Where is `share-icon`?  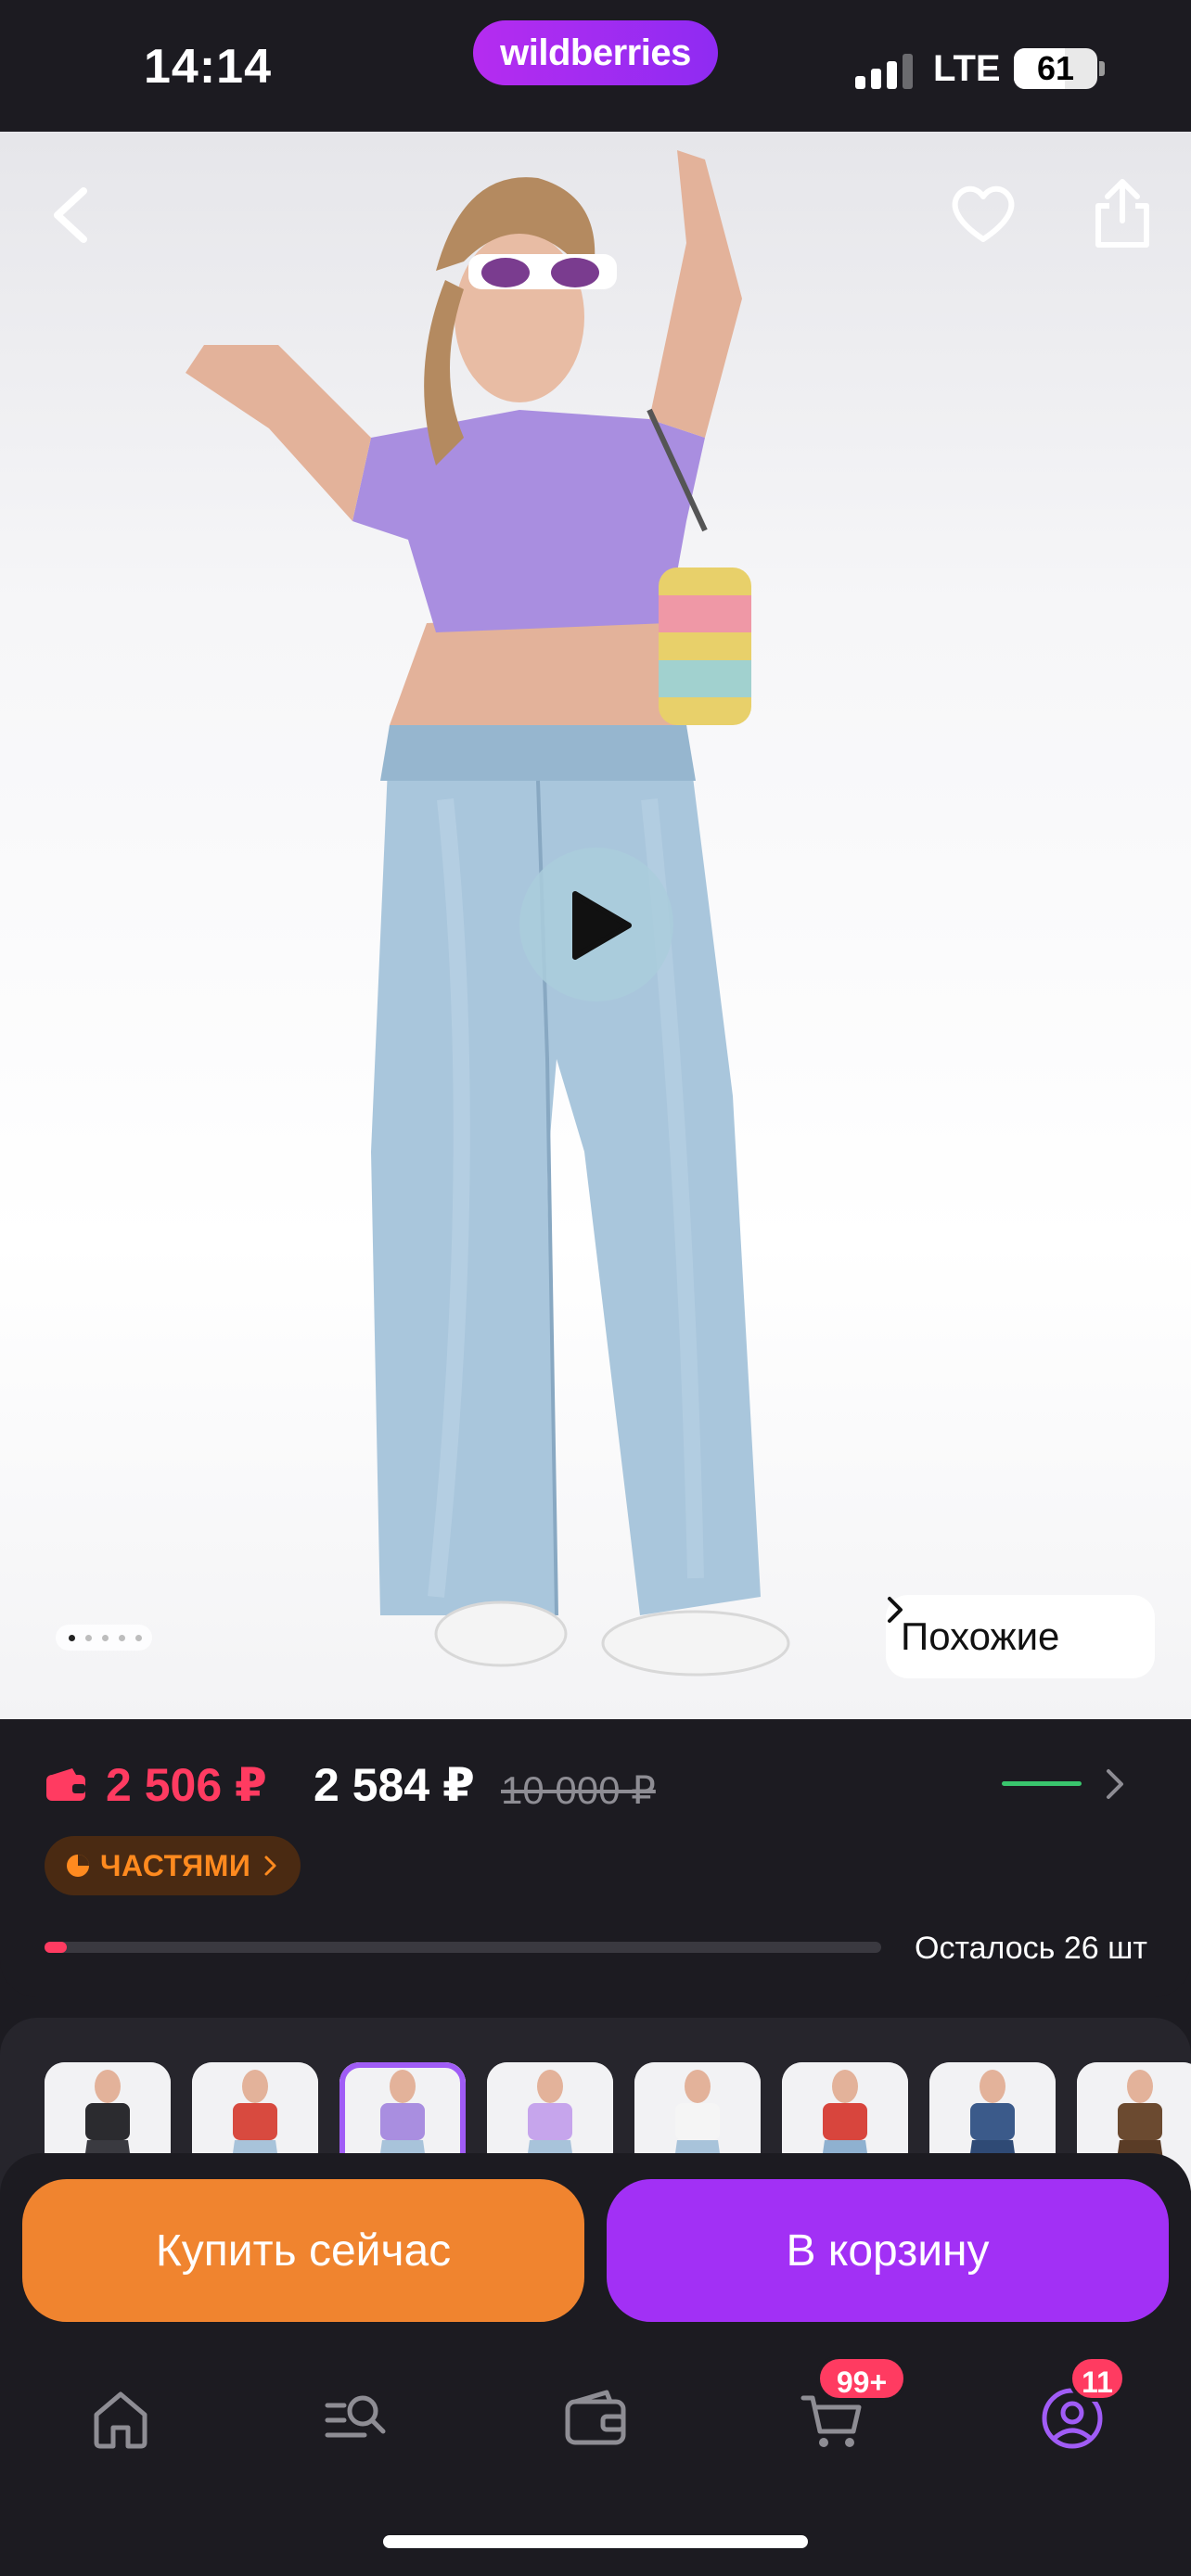 share-icon is located at coordinates (1122, 213).